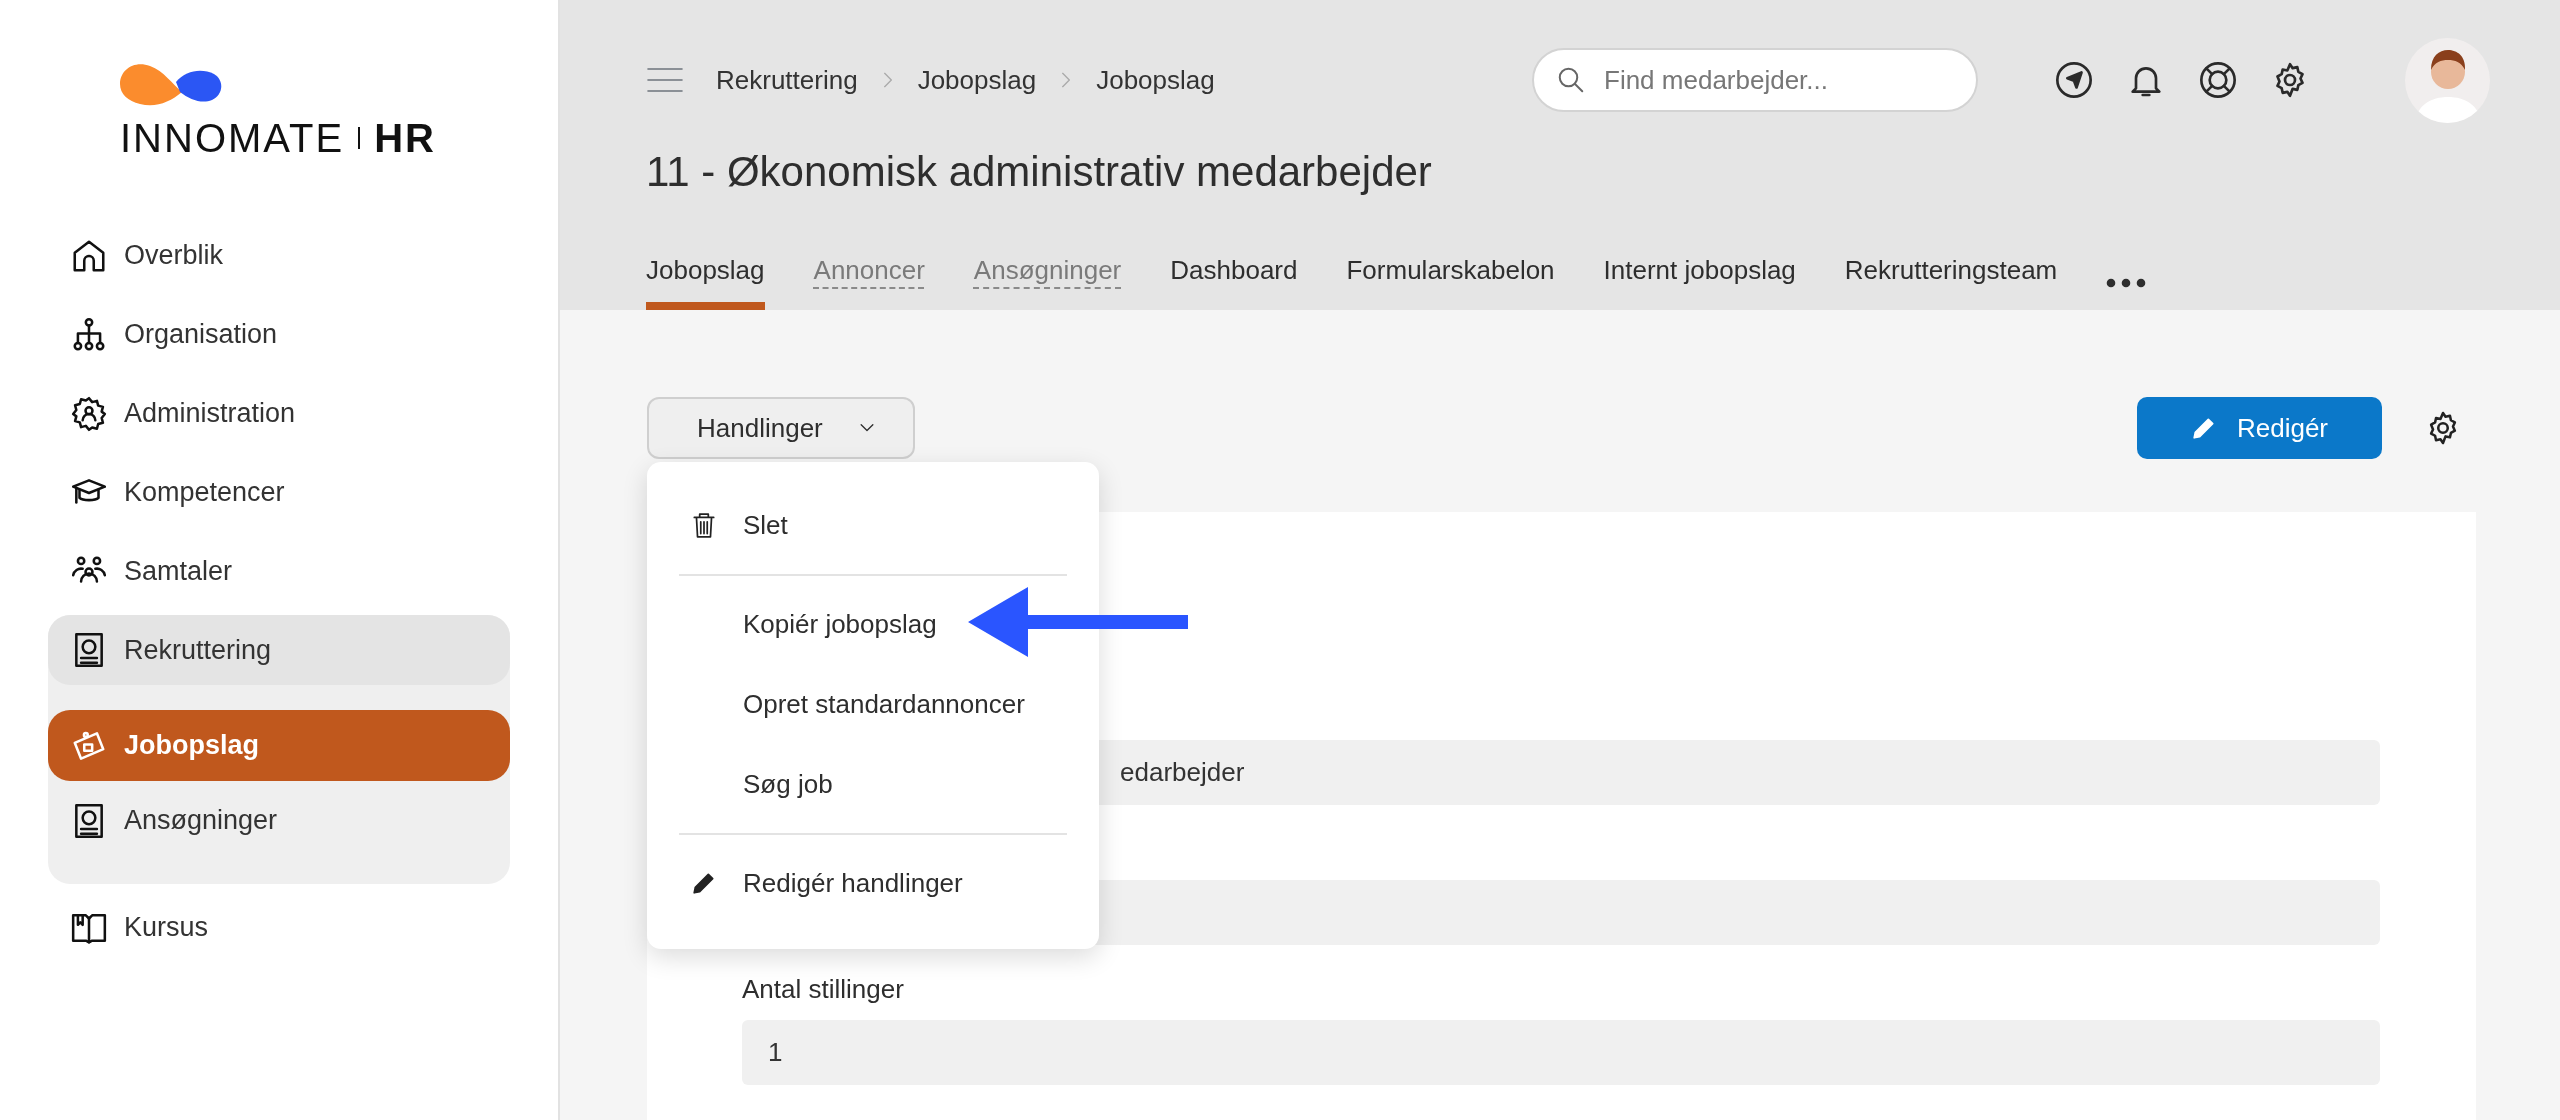  I want to click on more-icon, so click(2126, 283).